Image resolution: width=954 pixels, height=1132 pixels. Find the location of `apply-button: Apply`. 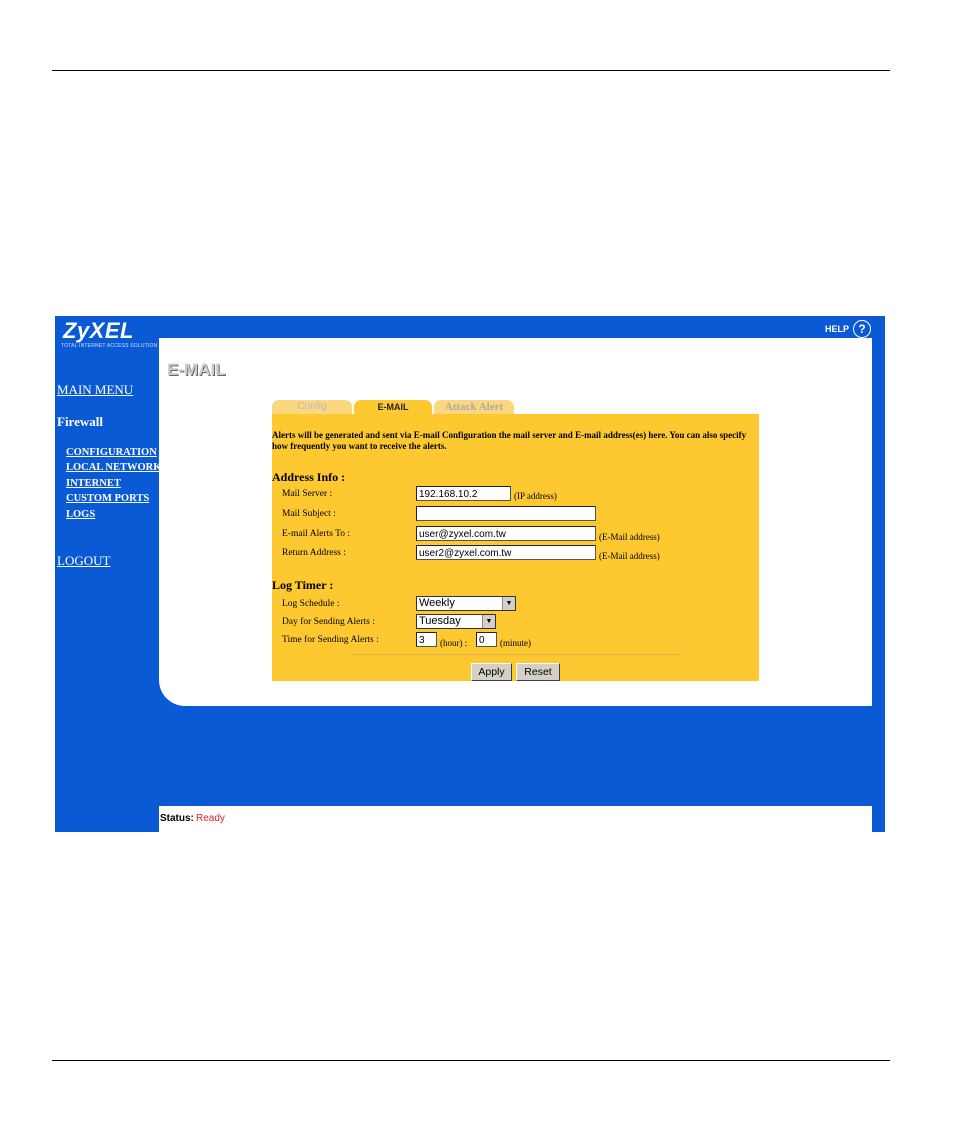

apply-button: Apply is located at coordinates (491, 672).